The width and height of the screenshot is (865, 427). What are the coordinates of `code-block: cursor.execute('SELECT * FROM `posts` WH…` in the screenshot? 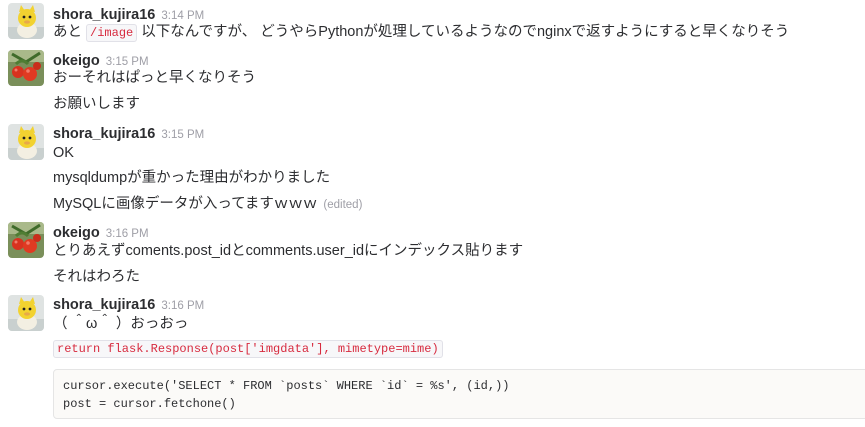 It's located at (459, 394).